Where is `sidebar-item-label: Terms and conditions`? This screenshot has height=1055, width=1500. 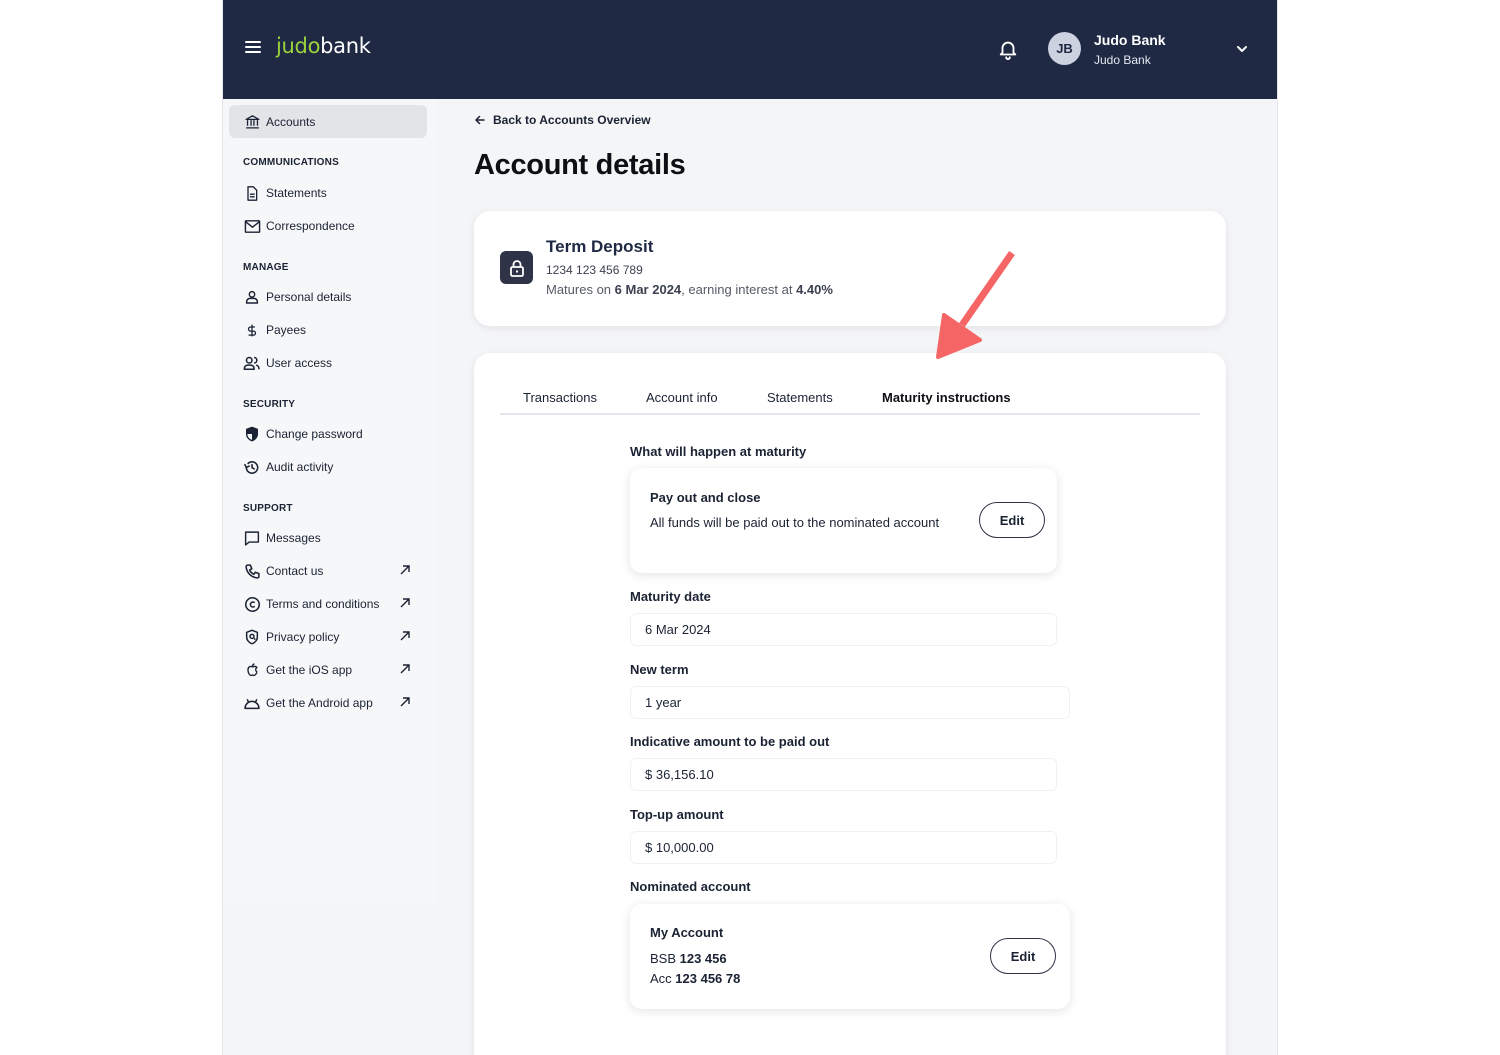 sidebar-item-label: Terms and conditions is located at coordinates (323, 604).